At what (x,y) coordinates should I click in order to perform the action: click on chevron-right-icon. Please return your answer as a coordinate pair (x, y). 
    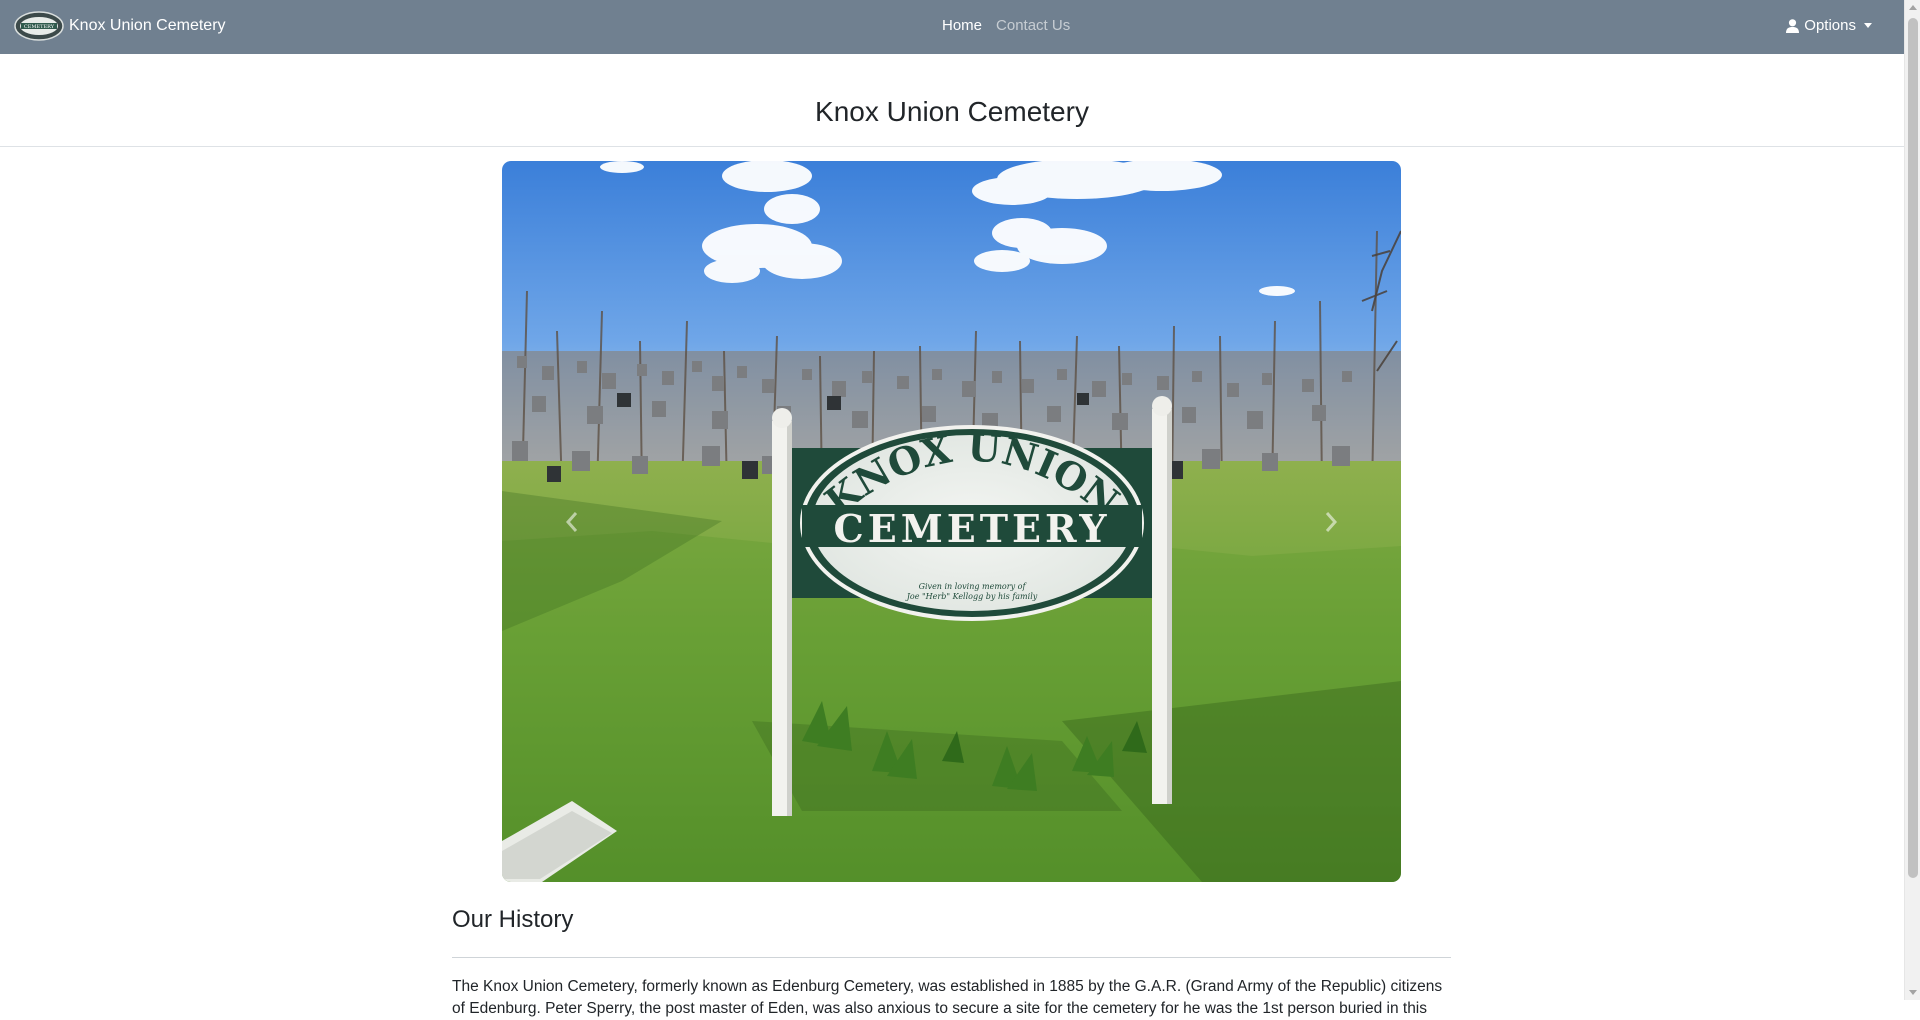
    Looking at the image, I should click on (1331, 521).